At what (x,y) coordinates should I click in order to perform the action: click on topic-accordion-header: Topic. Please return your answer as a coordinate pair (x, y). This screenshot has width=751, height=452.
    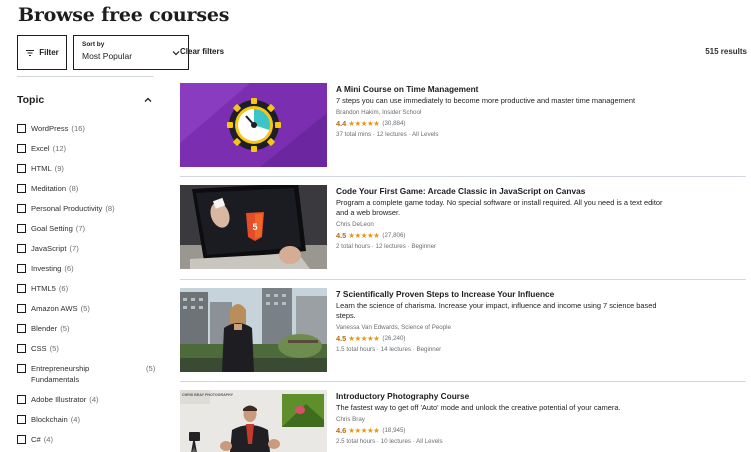
    Looking at the image, I should click on (85, 94).